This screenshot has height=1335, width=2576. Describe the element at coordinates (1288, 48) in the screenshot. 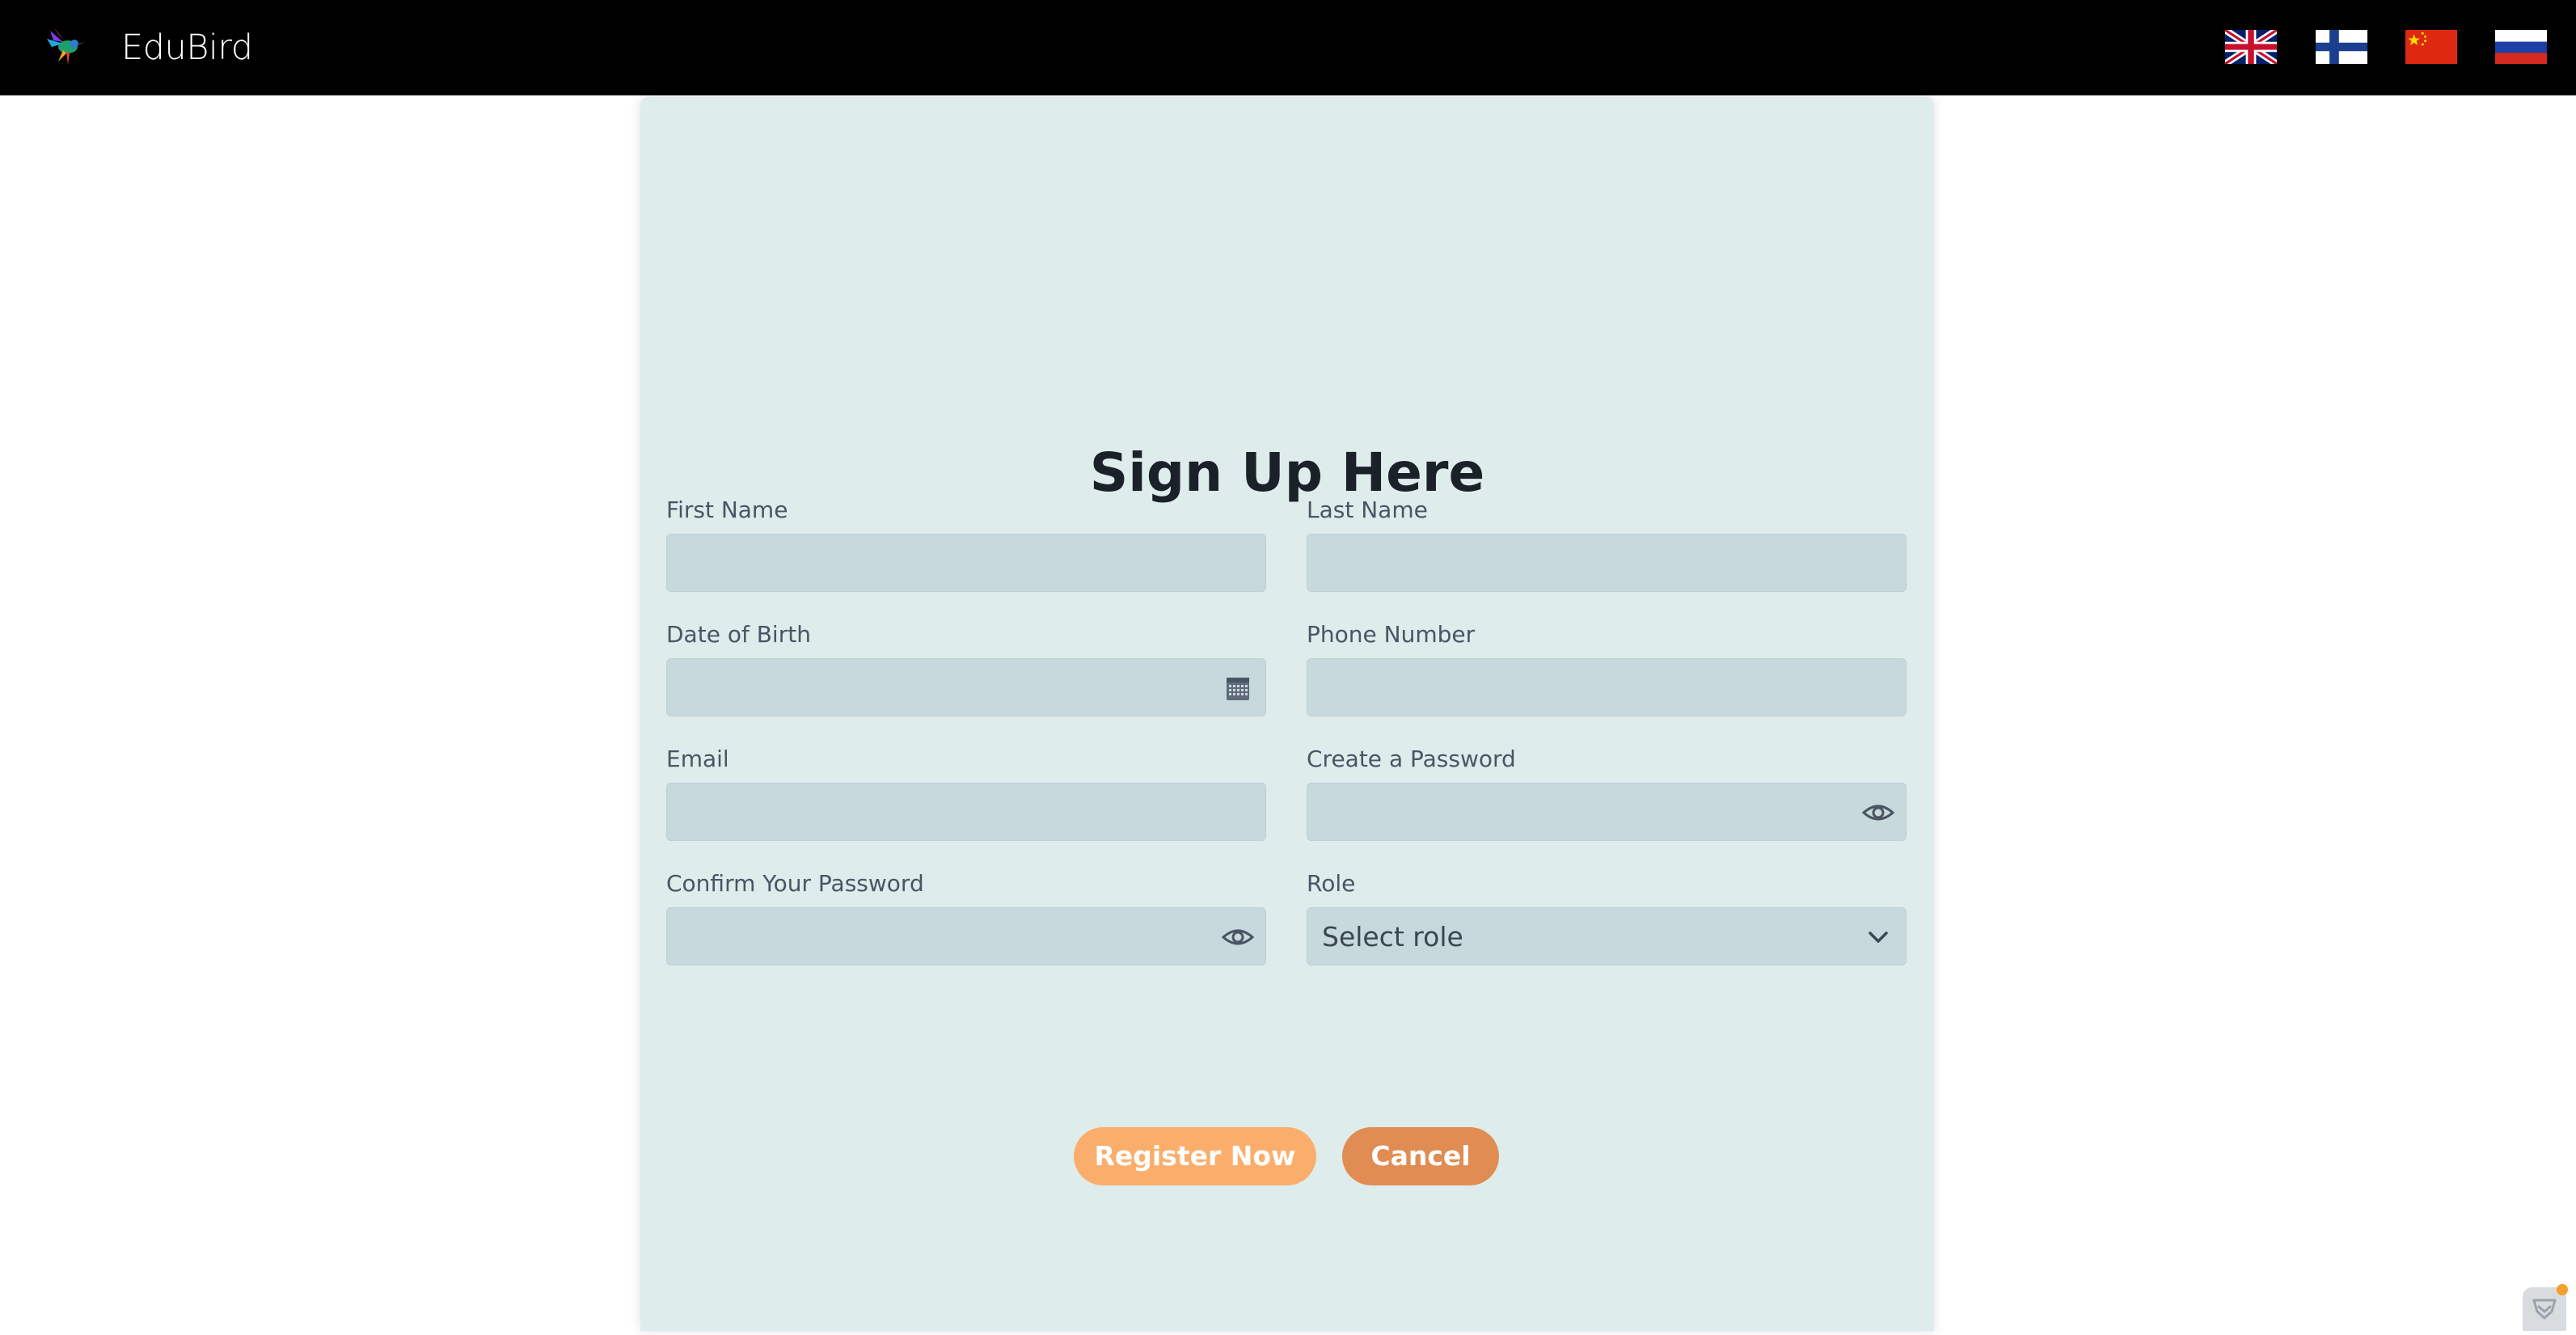

I see `top-navbar: EduBird` at that location.